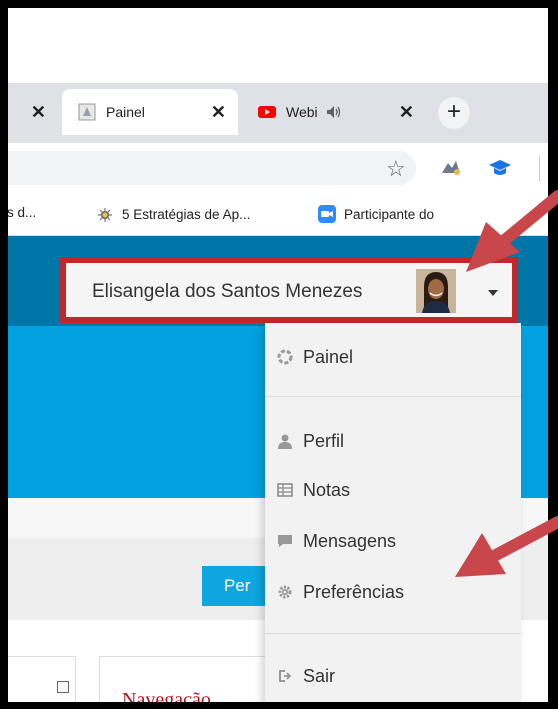 The image size is (558, 709). Describe the element at coordinates (512, 231) in the screenshot. I see `top-arrow-icon` at that location.